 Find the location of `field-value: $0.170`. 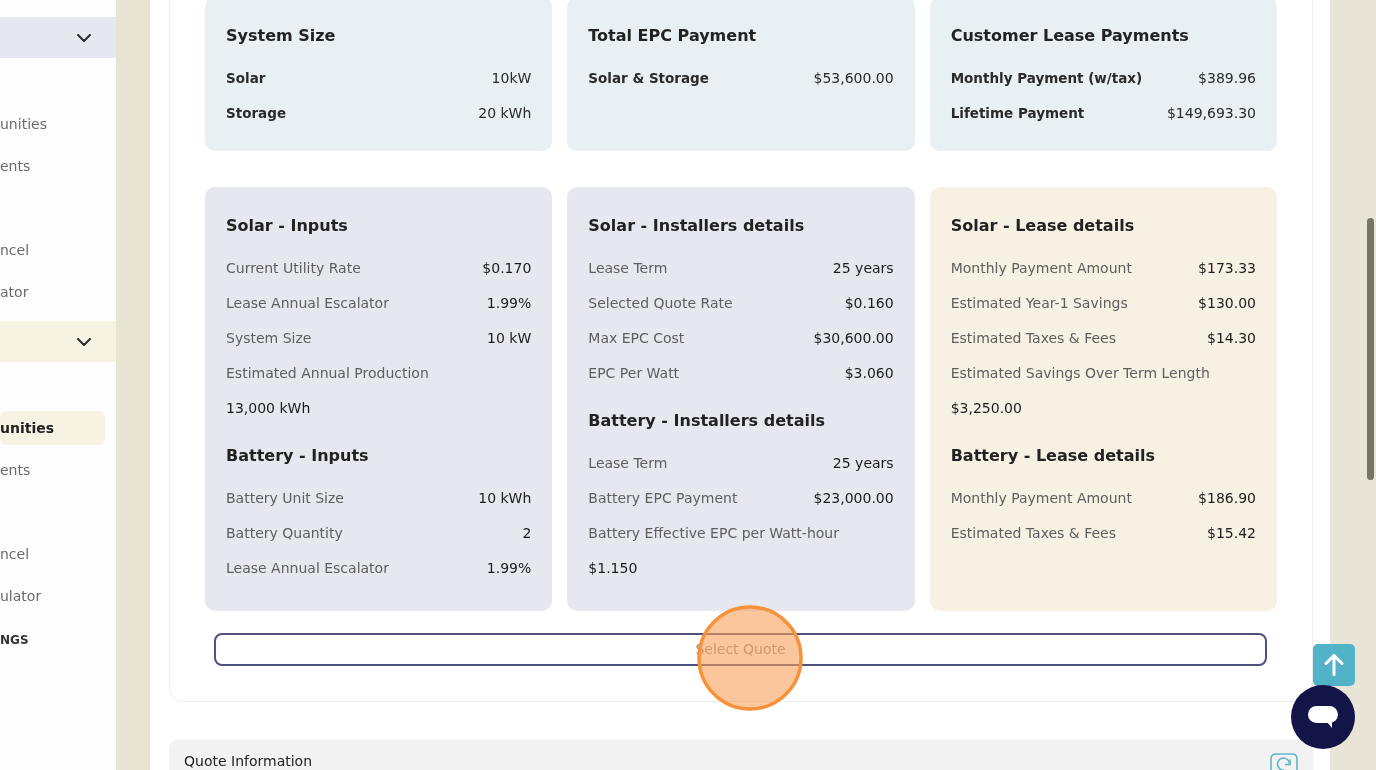

field-value: $0.170 is located at coordinates (507, 268).